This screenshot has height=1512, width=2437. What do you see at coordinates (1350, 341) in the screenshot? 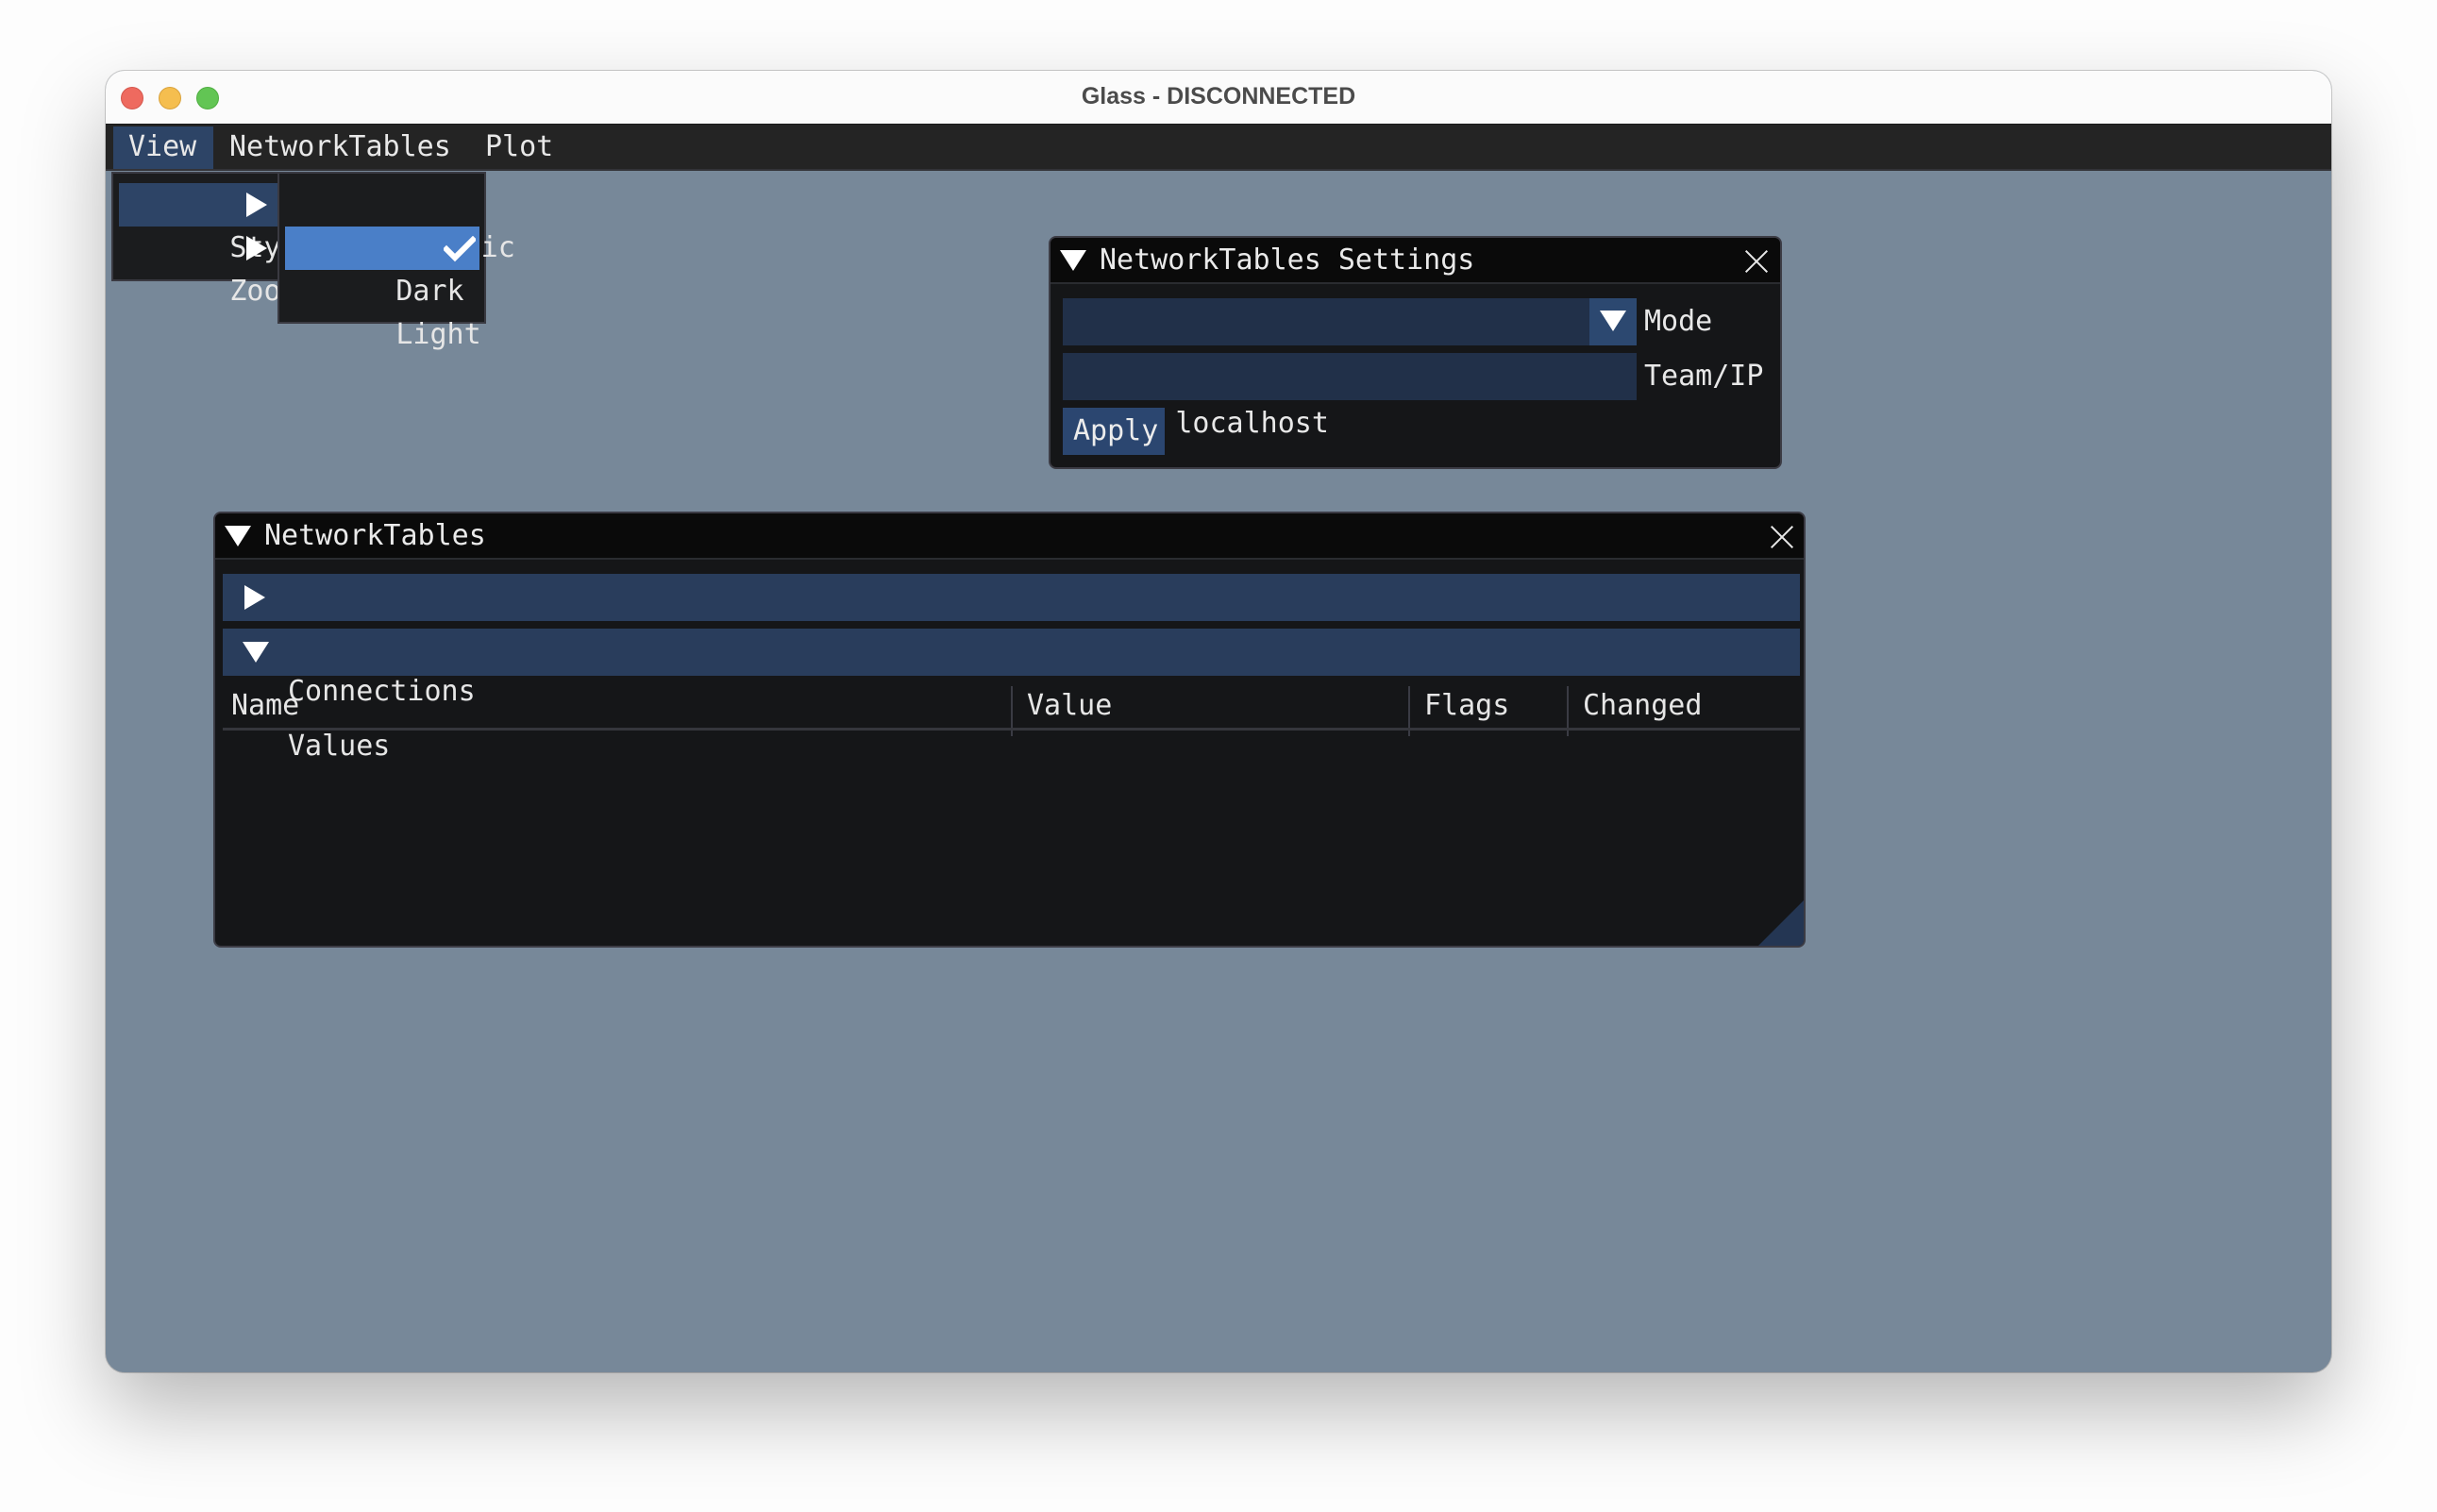
I see `mode-combo: Client` at bounding box center [1350, 341].